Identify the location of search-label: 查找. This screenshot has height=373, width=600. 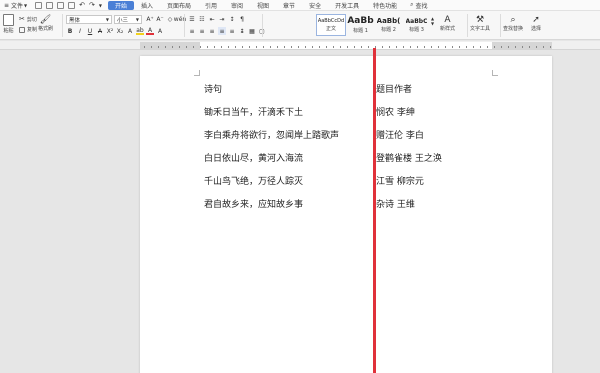
(421, 6).